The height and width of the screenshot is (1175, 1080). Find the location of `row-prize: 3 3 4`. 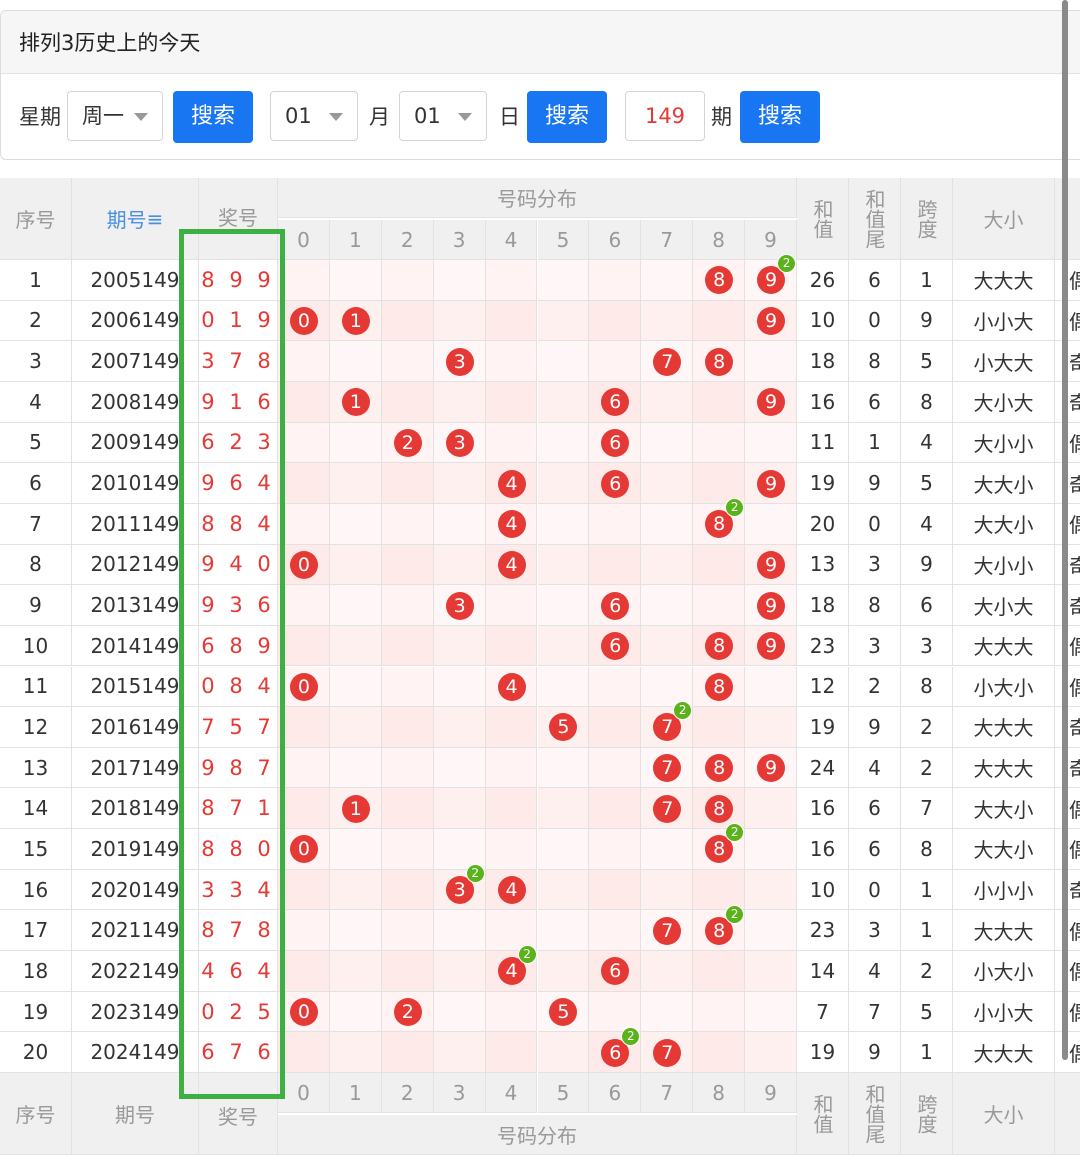

row-prize: 3 3 4 is located at coordinates (238, 890).